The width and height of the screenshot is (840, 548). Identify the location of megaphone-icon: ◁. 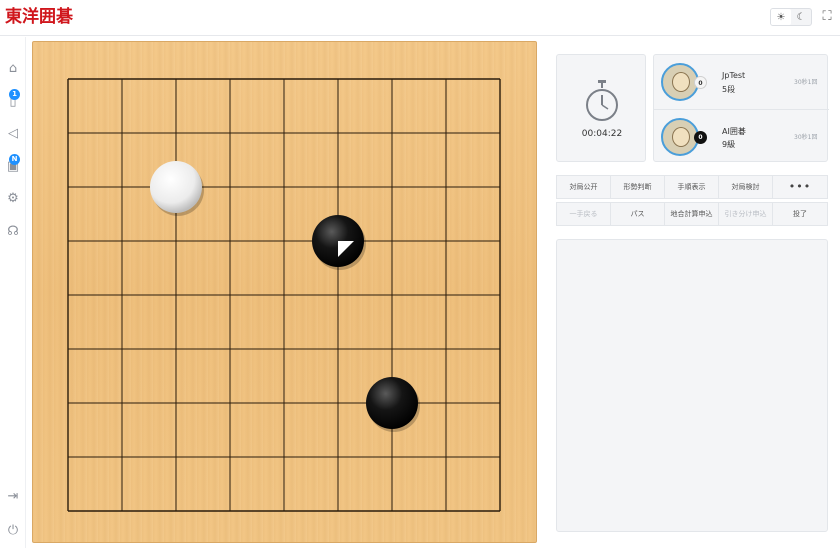
(13, 134).